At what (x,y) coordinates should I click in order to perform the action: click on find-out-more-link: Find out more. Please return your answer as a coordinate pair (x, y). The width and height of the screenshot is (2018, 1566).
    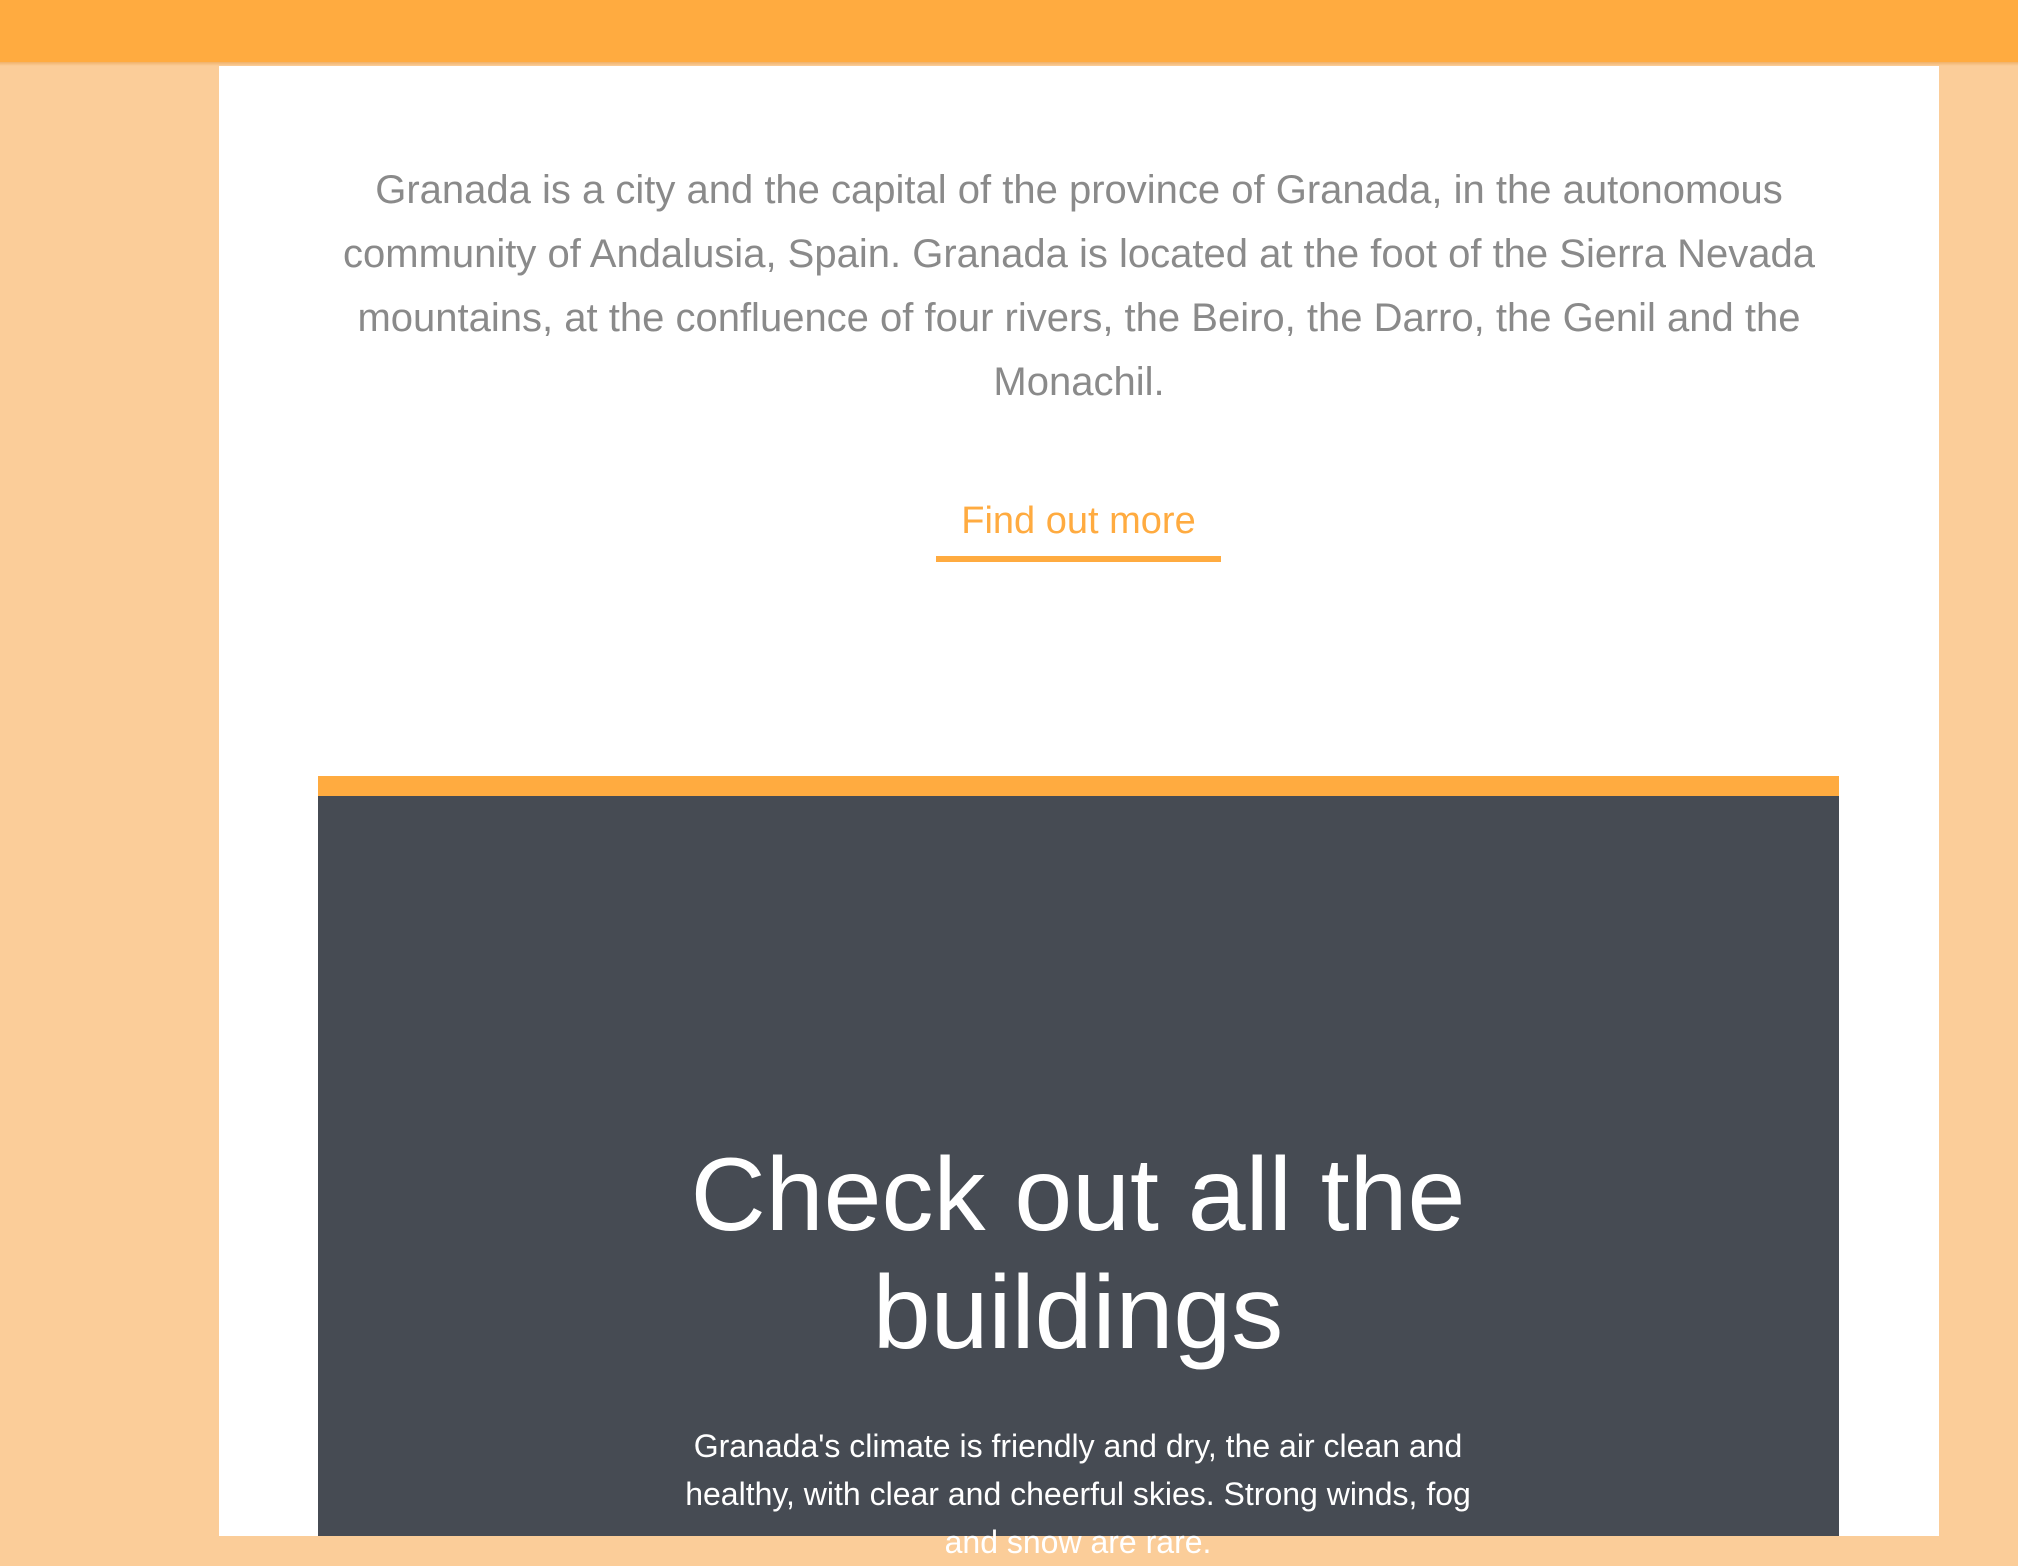
    Looking at the image, I should click on (1078, 529).